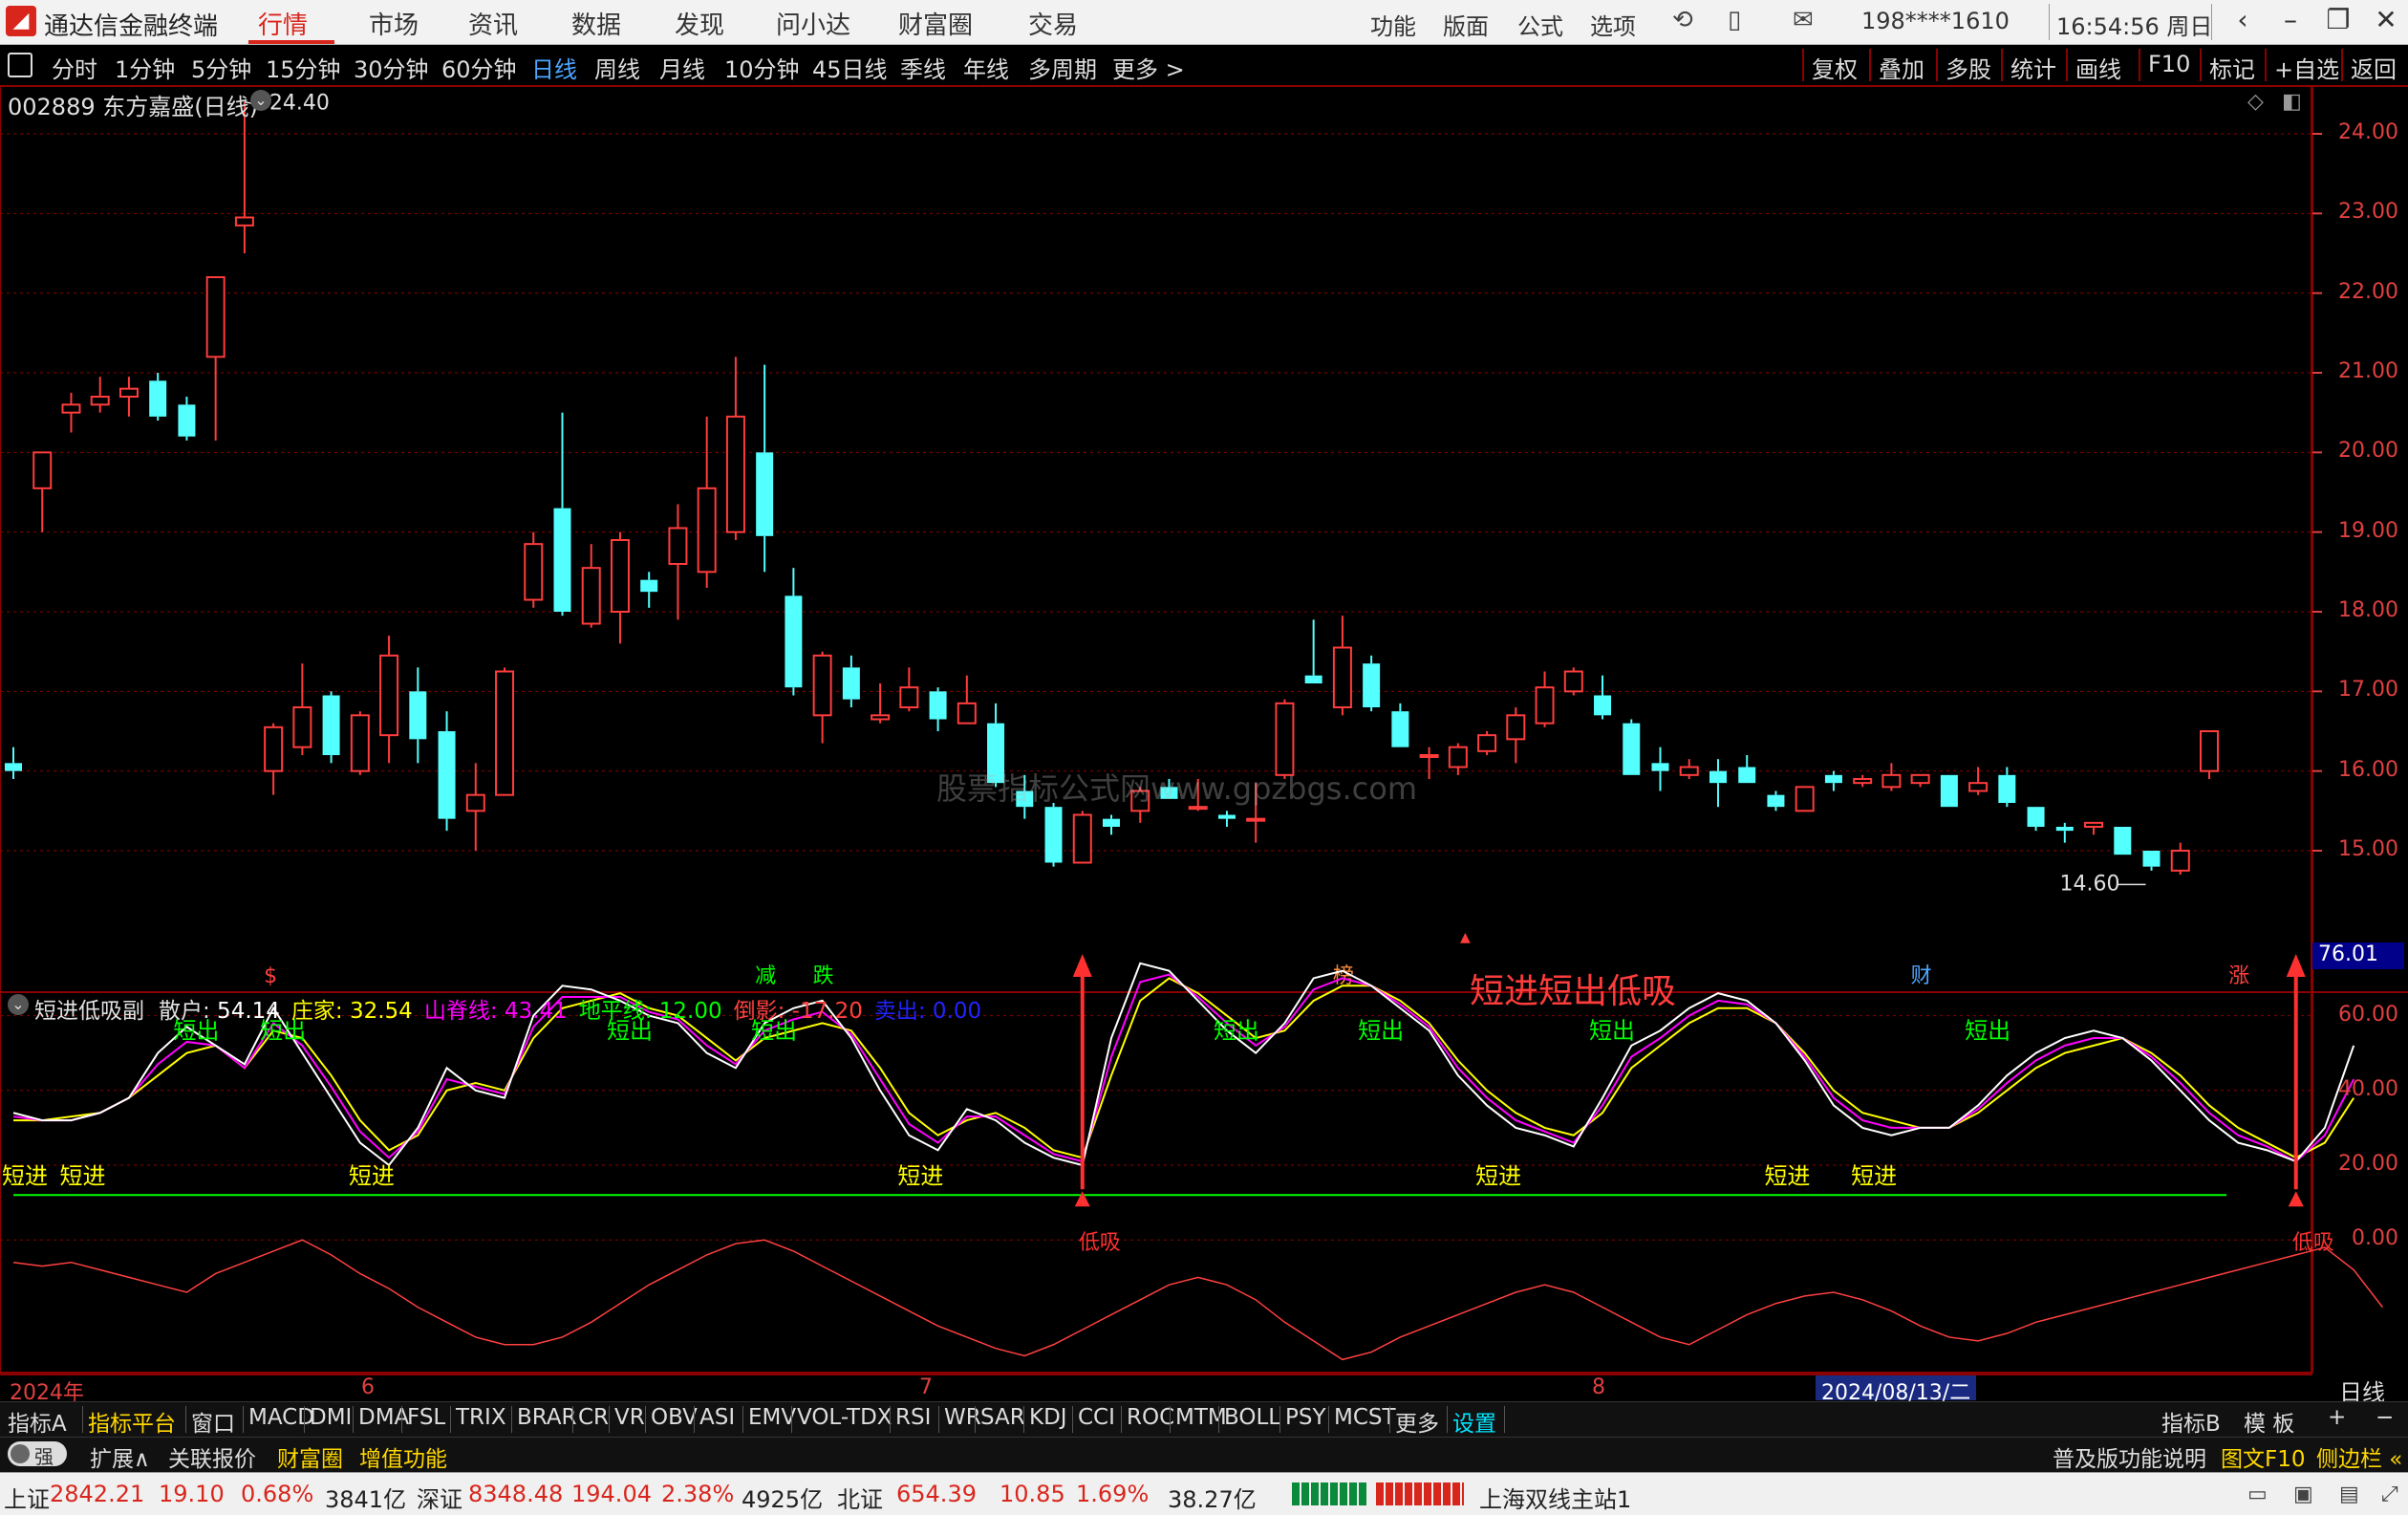  I want to click on indicator-tab-15: RSI, so click(913, 1417).